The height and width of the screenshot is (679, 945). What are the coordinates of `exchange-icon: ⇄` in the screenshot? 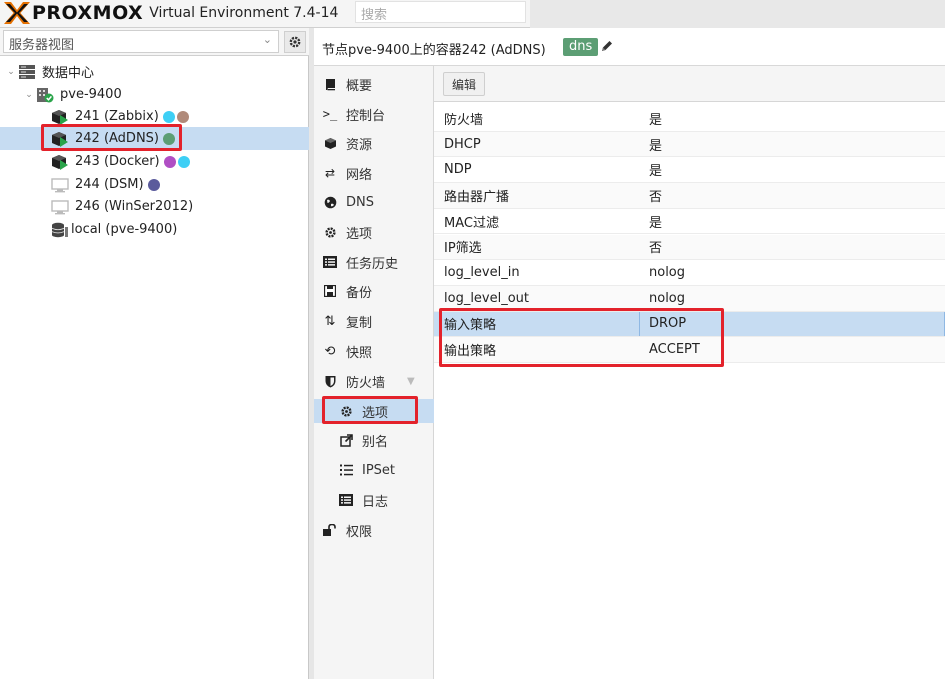 It's located at (330, 173).